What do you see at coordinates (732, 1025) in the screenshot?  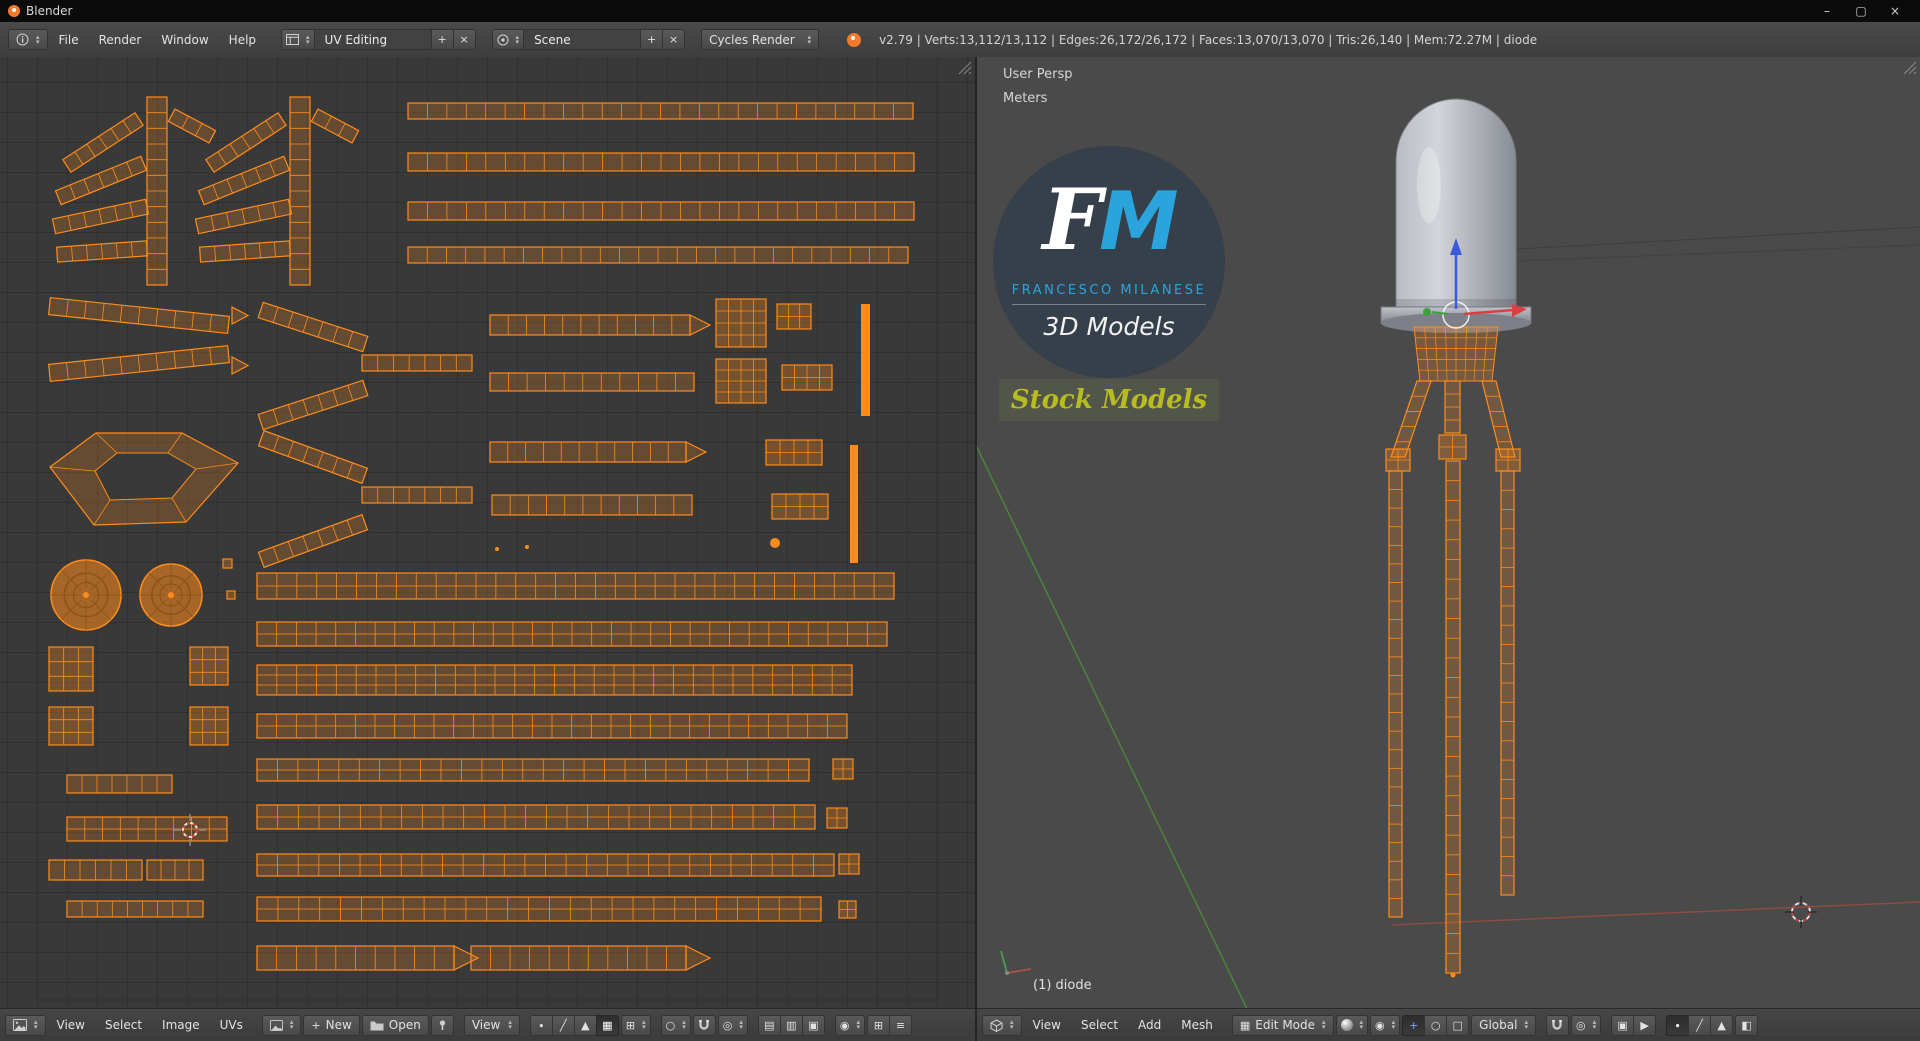 I see `snap-target-dropdown: ◎ ▴ ▾` at bounding box center [732, 1025].